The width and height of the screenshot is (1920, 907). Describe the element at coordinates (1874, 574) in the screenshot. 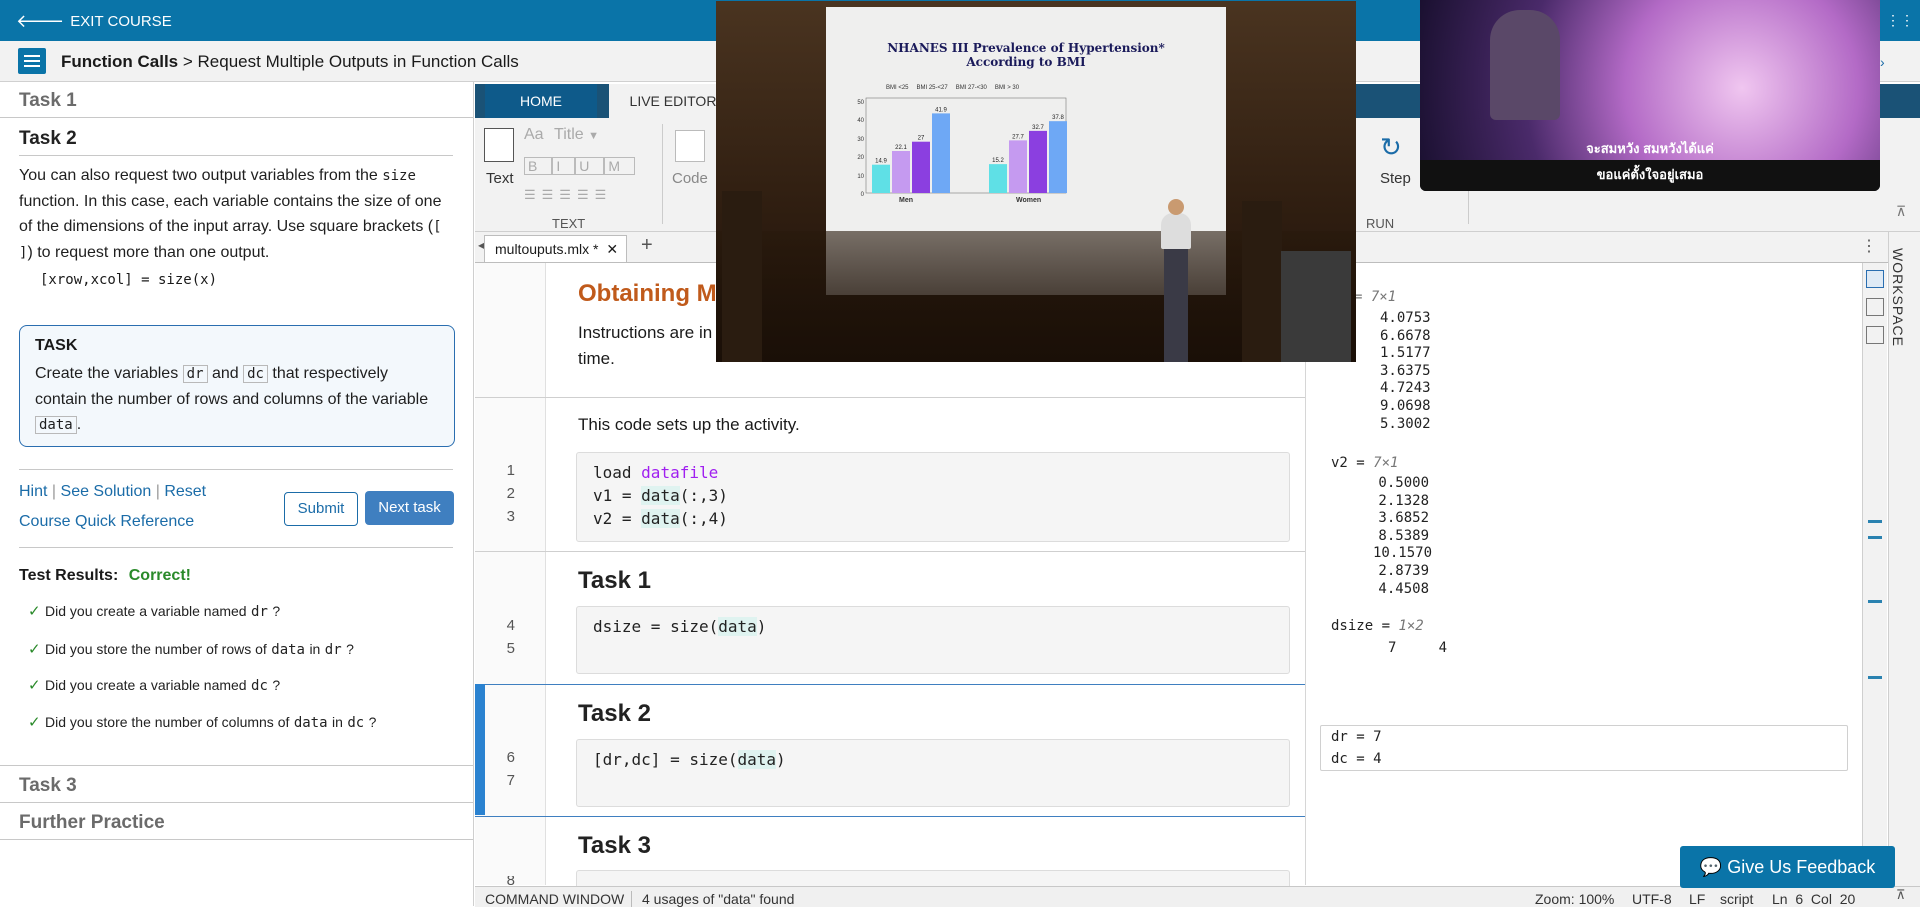

I see `output-sidebar` at that location.